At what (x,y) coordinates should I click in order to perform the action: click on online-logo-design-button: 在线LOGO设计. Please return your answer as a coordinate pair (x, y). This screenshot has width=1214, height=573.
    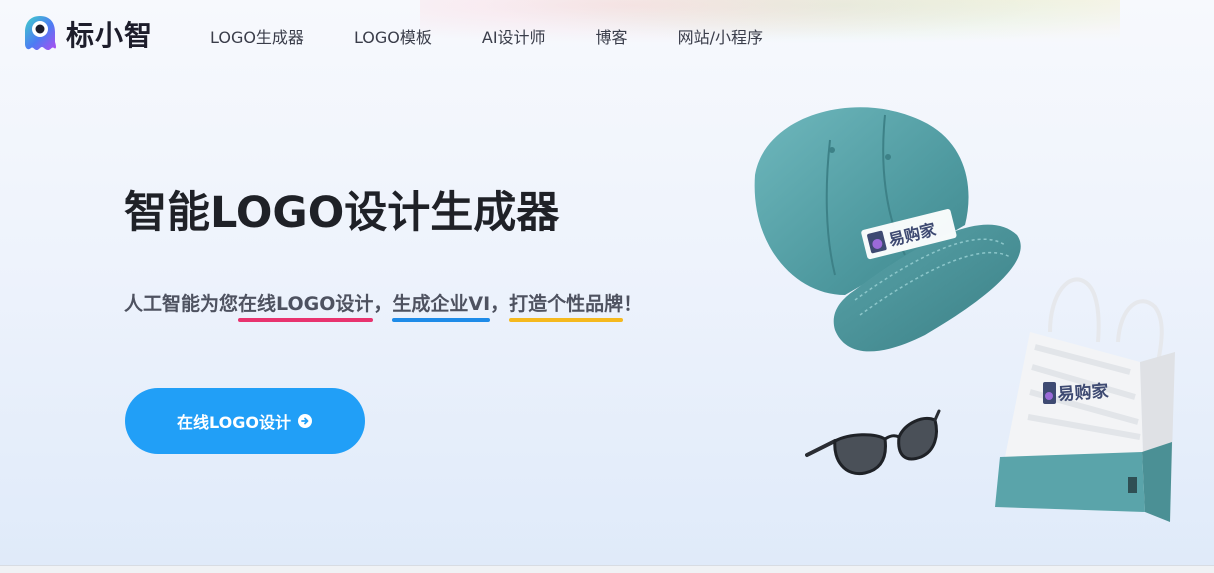
    Looking at the image, I should click on (245, 421).